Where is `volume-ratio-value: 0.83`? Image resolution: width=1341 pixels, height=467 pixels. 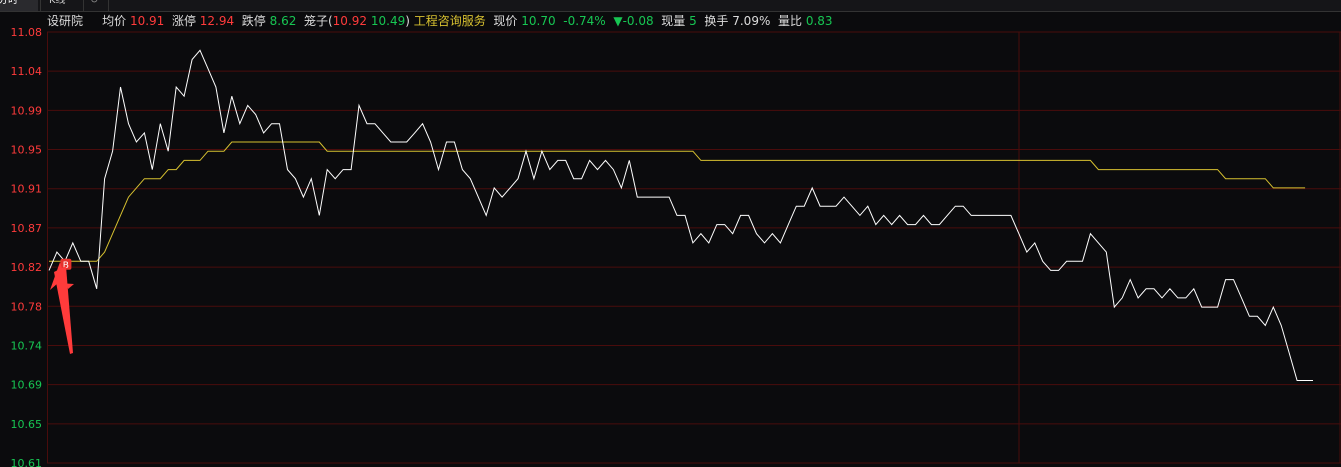
volume-ratio-value: 0.83 is located at coordinates (819, 21).